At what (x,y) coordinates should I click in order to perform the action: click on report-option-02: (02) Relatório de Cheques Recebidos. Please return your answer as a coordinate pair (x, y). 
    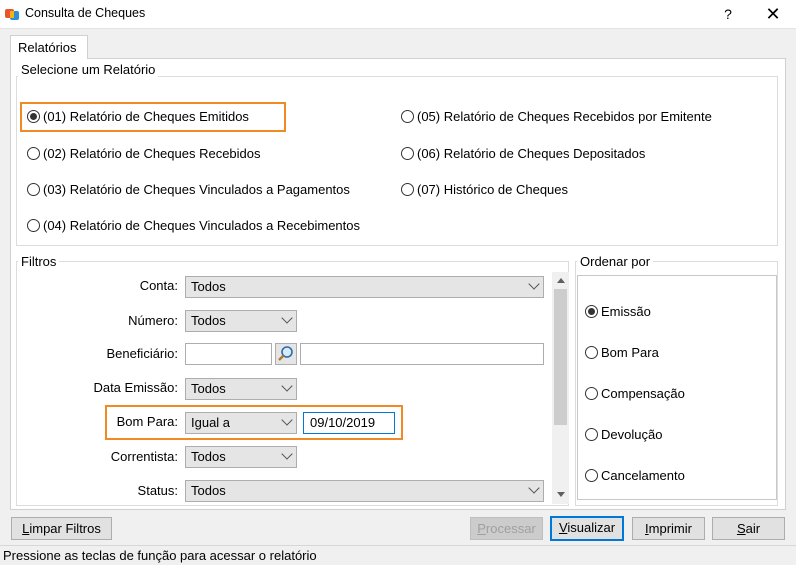
    Looking at the image, I should click on (144, 153).